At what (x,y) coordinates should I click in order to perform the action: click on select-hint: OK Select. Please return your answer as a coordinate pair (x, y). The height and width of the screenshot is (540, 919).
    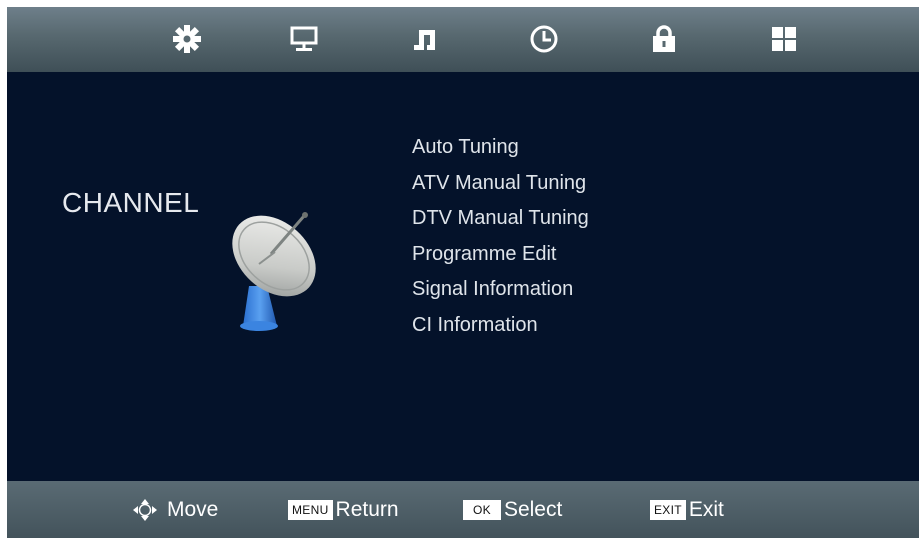
    Looking at the image, I should click on (512, 510).